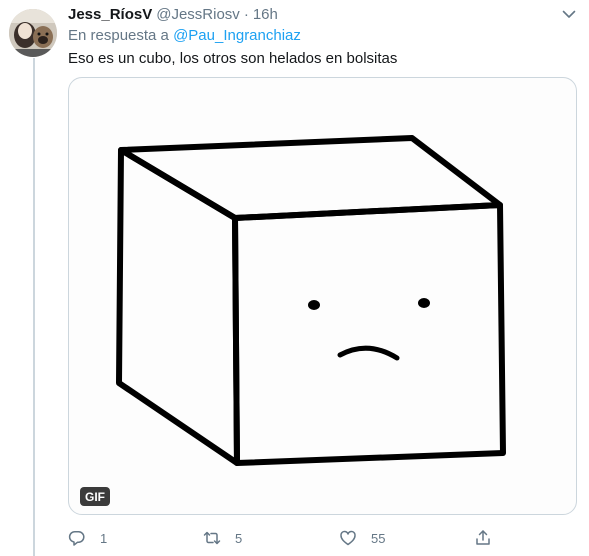 The height and width of the screenshot is (556, 589). Describe the element at coordinates (76, 538) in the screenshot. I see `reply-icon` at that location.